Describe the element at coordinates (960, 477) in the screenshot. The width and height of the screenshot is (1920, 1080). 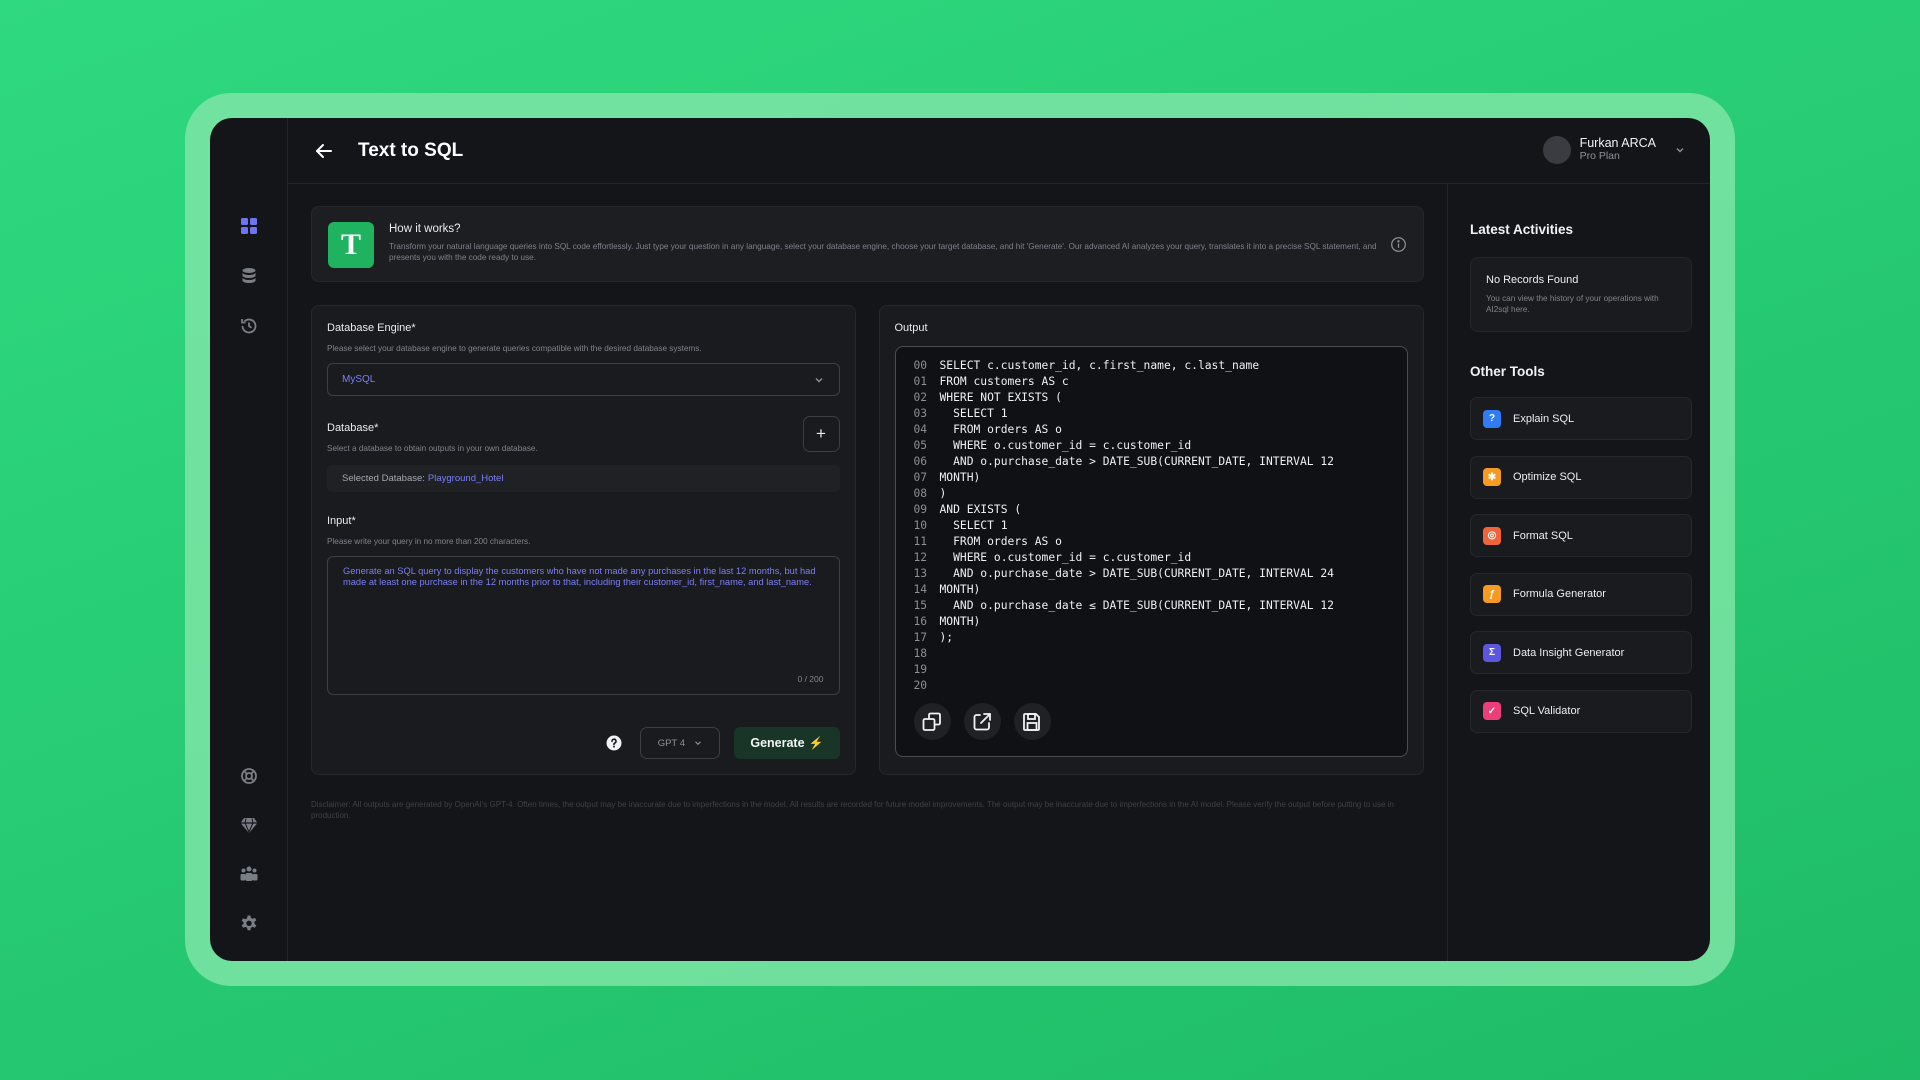
I see `code-text: MONTH)` at that location.